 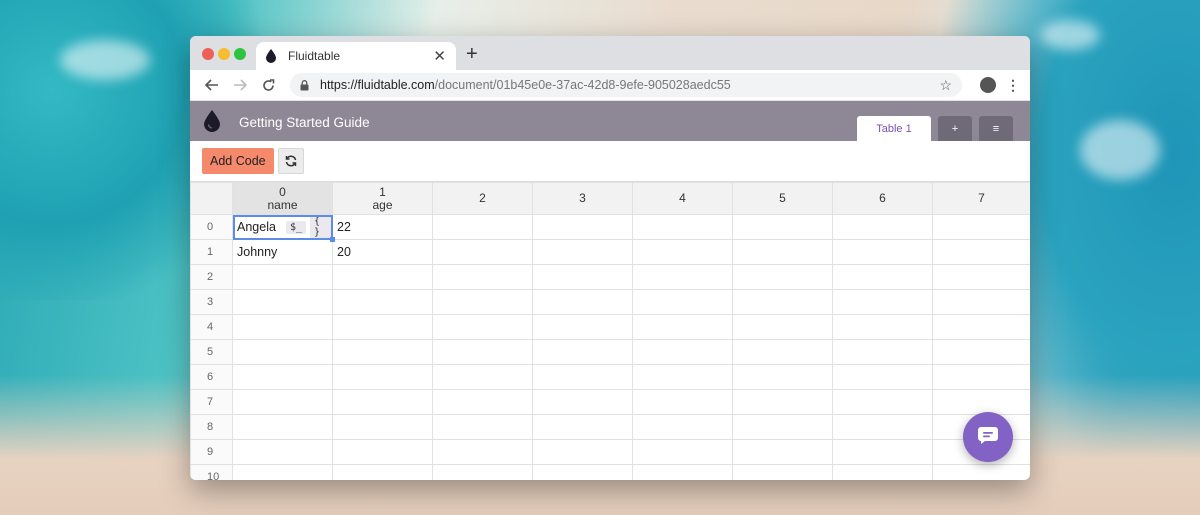 What do you see at coordinates (211, 452) in the screenshot?
I see `row-header: 9` at bounding box center [211, 452].